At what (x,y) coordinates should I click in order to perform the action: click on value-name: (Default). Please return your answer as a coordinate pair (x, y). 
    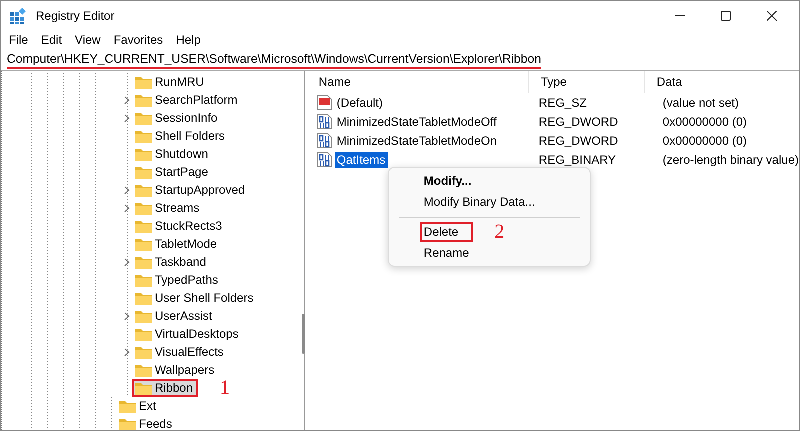
    Looking at the image, I should click on (359, 102).